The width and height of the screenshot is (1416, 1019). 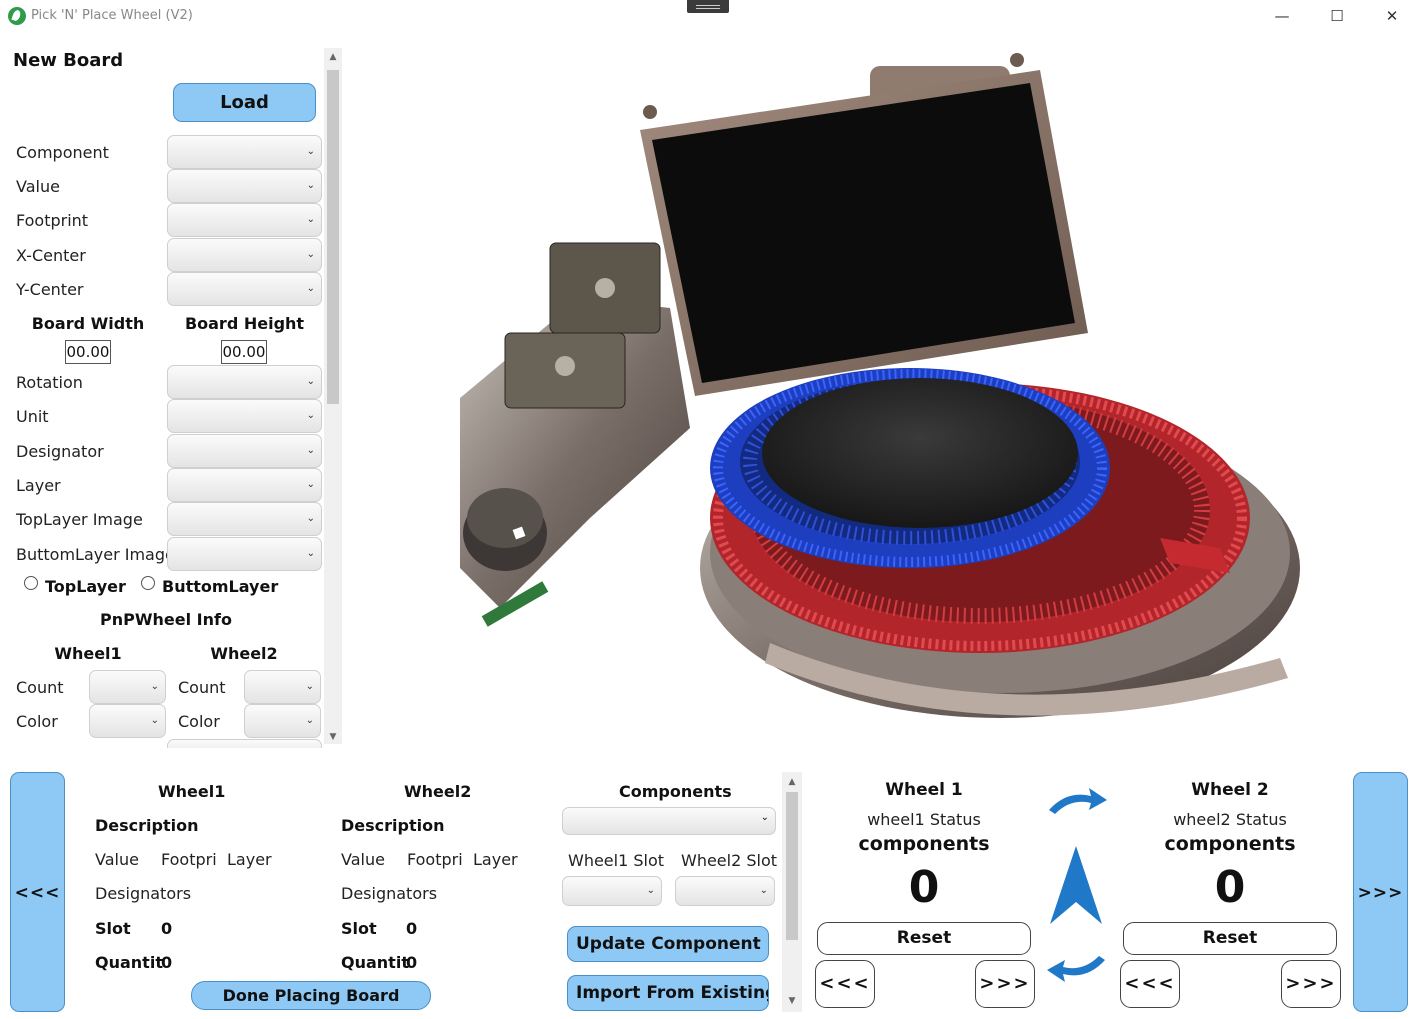 What do you see at coordinates (244, 352) in the screenshot?
I see `board-height-field: 00.00` at bounding box center [244, 352].